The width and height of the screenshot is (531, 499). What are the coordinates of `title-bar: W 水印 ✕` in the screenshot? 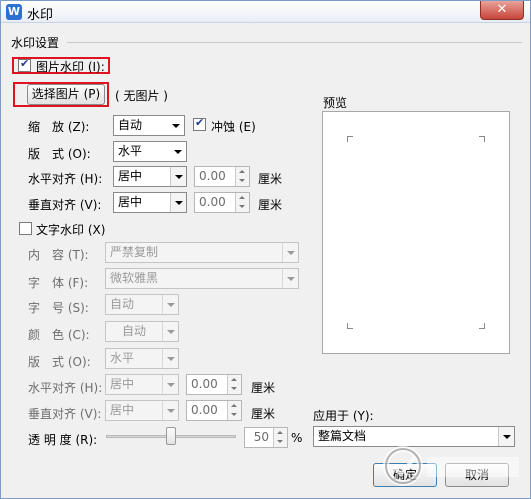 It's located at (265, 12).